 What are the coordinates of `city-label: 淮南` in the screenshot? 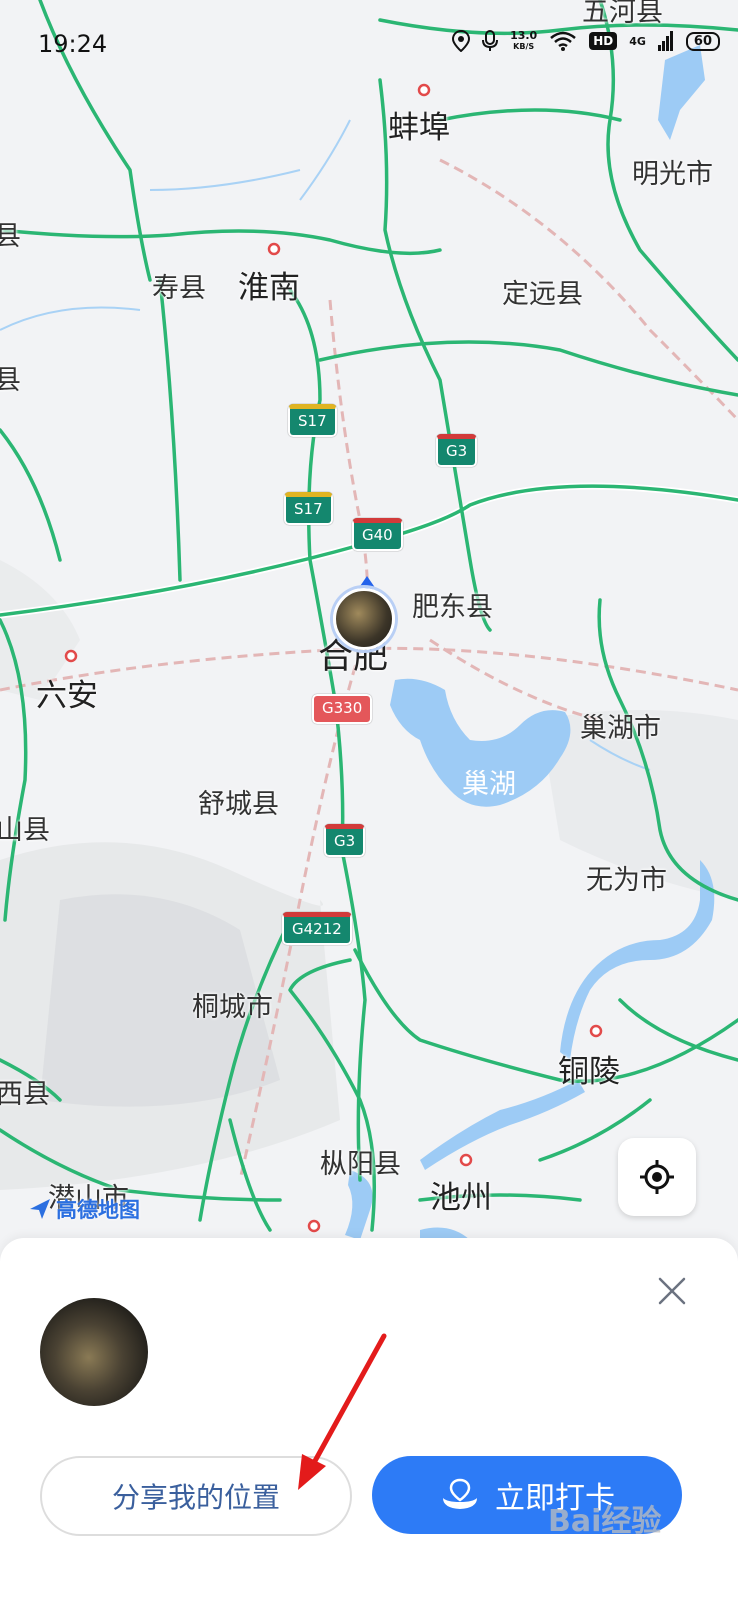 It's located at (269, 288).